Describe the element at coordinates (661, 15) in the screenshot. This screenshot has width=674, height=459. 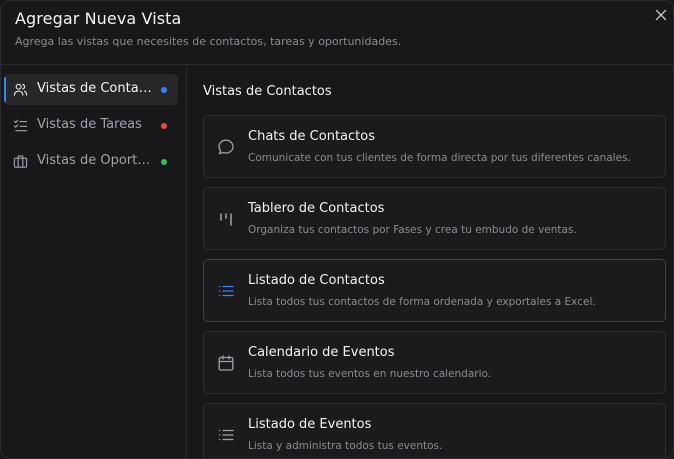
I see `close-icon` at that location.